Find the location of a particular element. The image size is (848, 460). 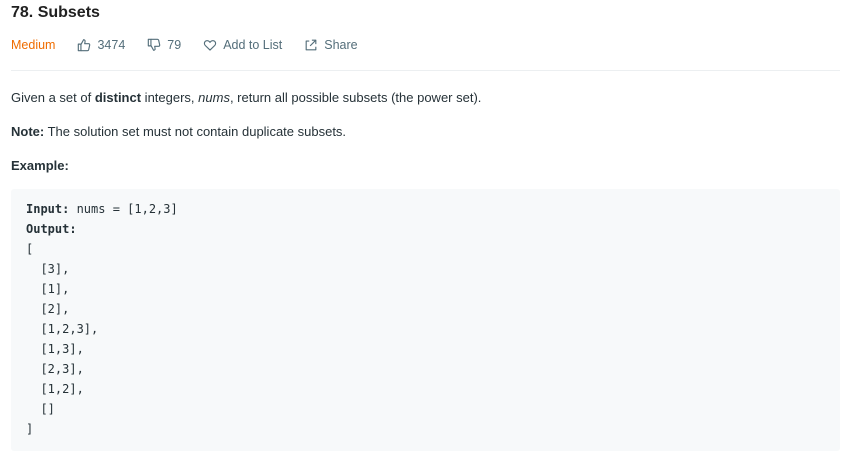

code-output-line: [1,2,3], is located at coordinates (62, 329).